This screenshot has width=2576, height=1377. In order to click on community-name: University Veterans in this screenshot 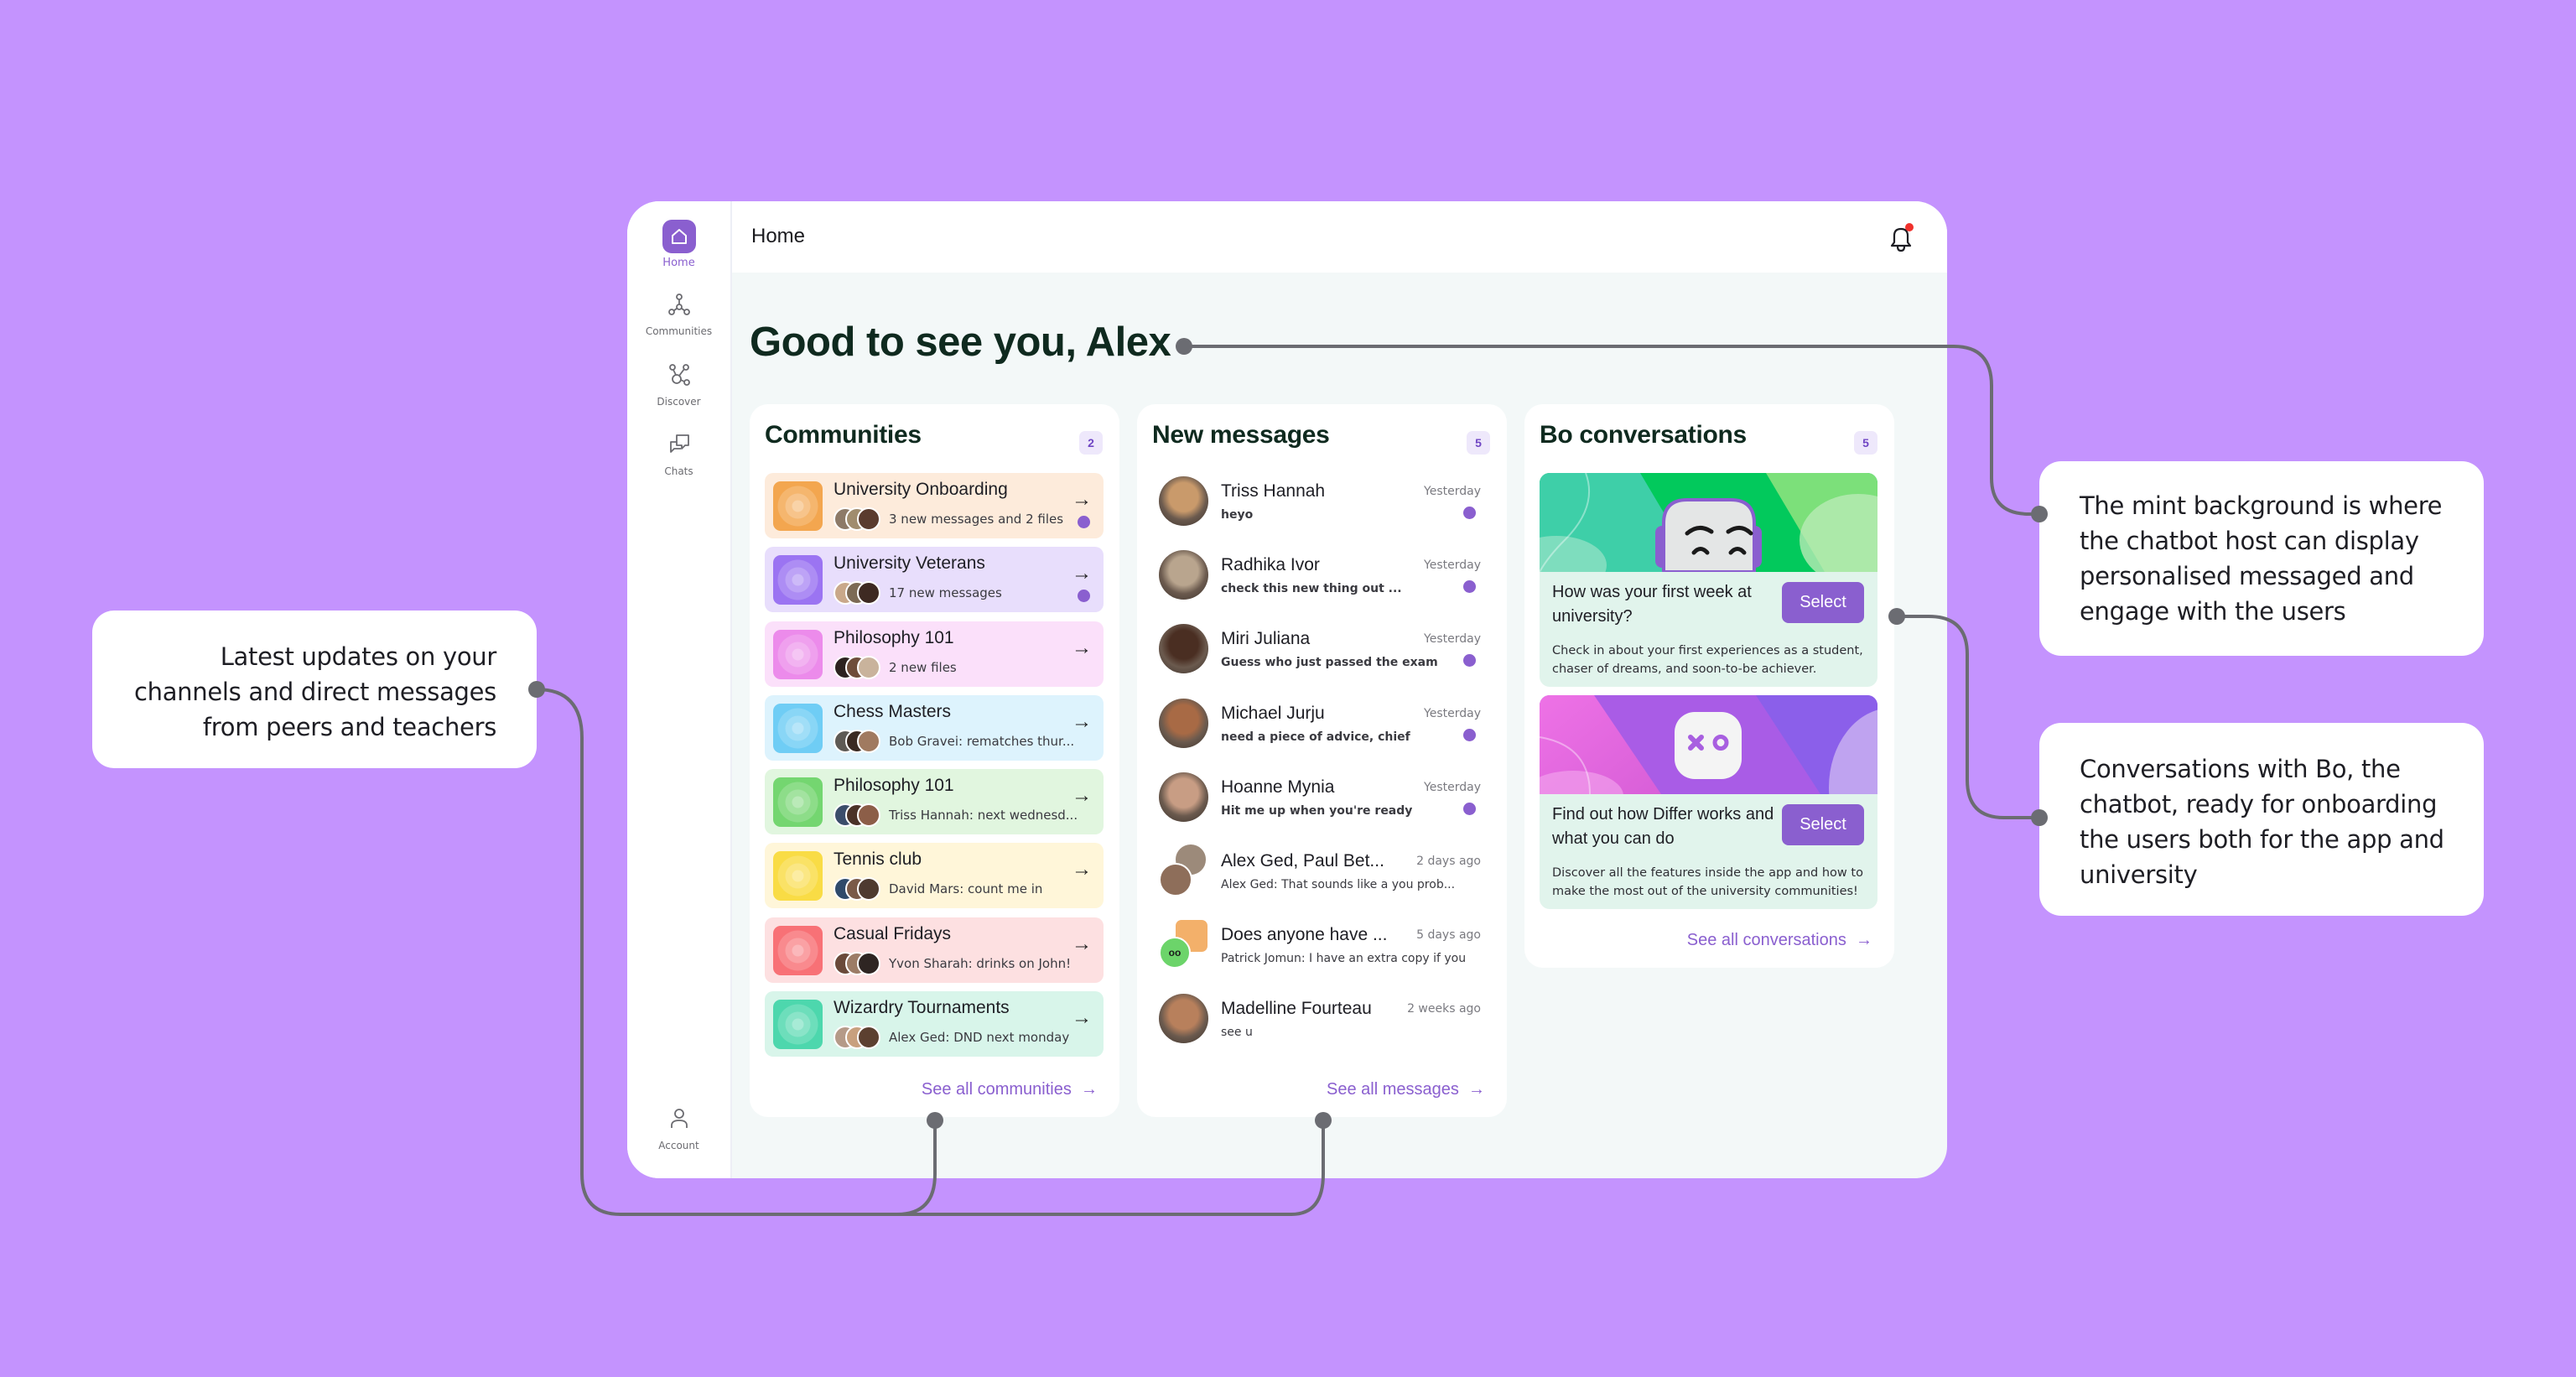, I will do `click(909, 563)`.